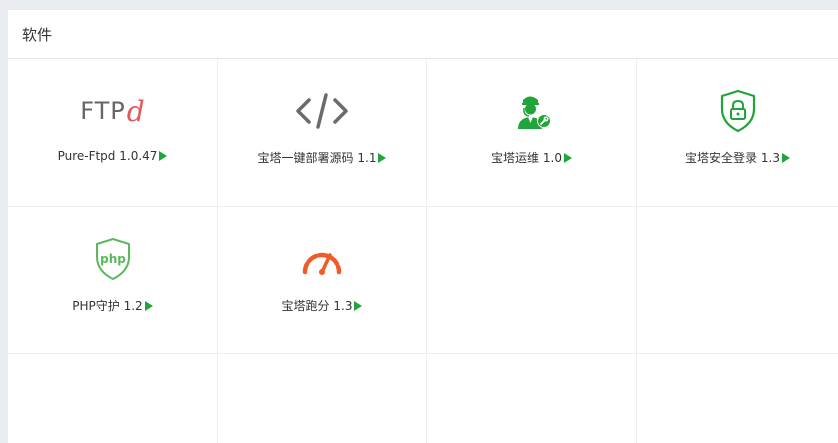 The width and height of the screenshot is (838, 443). I want to click on plugin-tile-secure-login: 宝塔安全登录 1.3, so click(737, 132).